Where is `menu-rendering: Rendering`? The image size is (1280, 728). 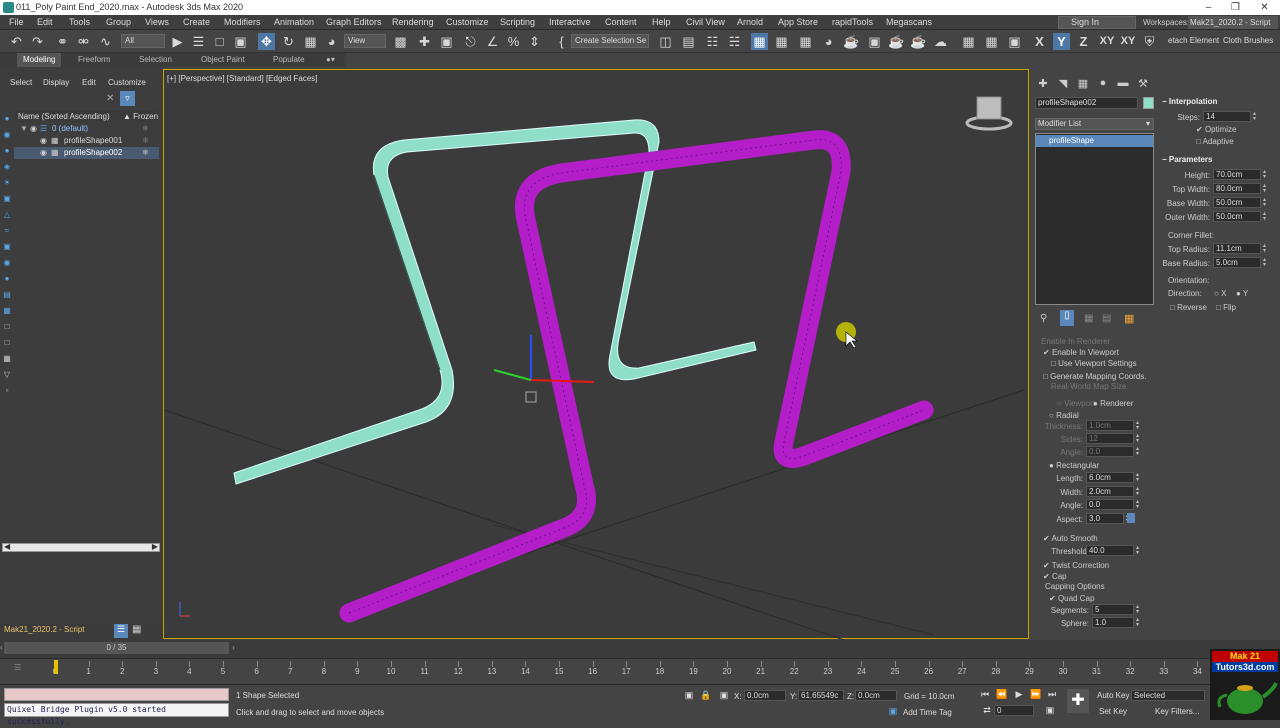 menu-rendering: Rendering is located at coordinates (413, 22).